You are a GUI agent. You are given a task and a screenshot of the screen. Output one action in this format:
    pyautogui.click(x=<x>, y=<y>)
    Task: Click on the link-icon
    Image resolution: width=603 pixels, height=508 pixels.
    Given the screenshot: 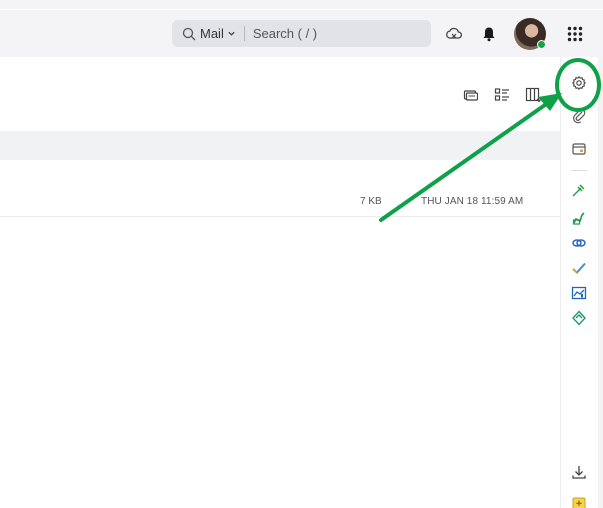 What is the action you would take?
    pyautogui.click(x=579, y=243)
    